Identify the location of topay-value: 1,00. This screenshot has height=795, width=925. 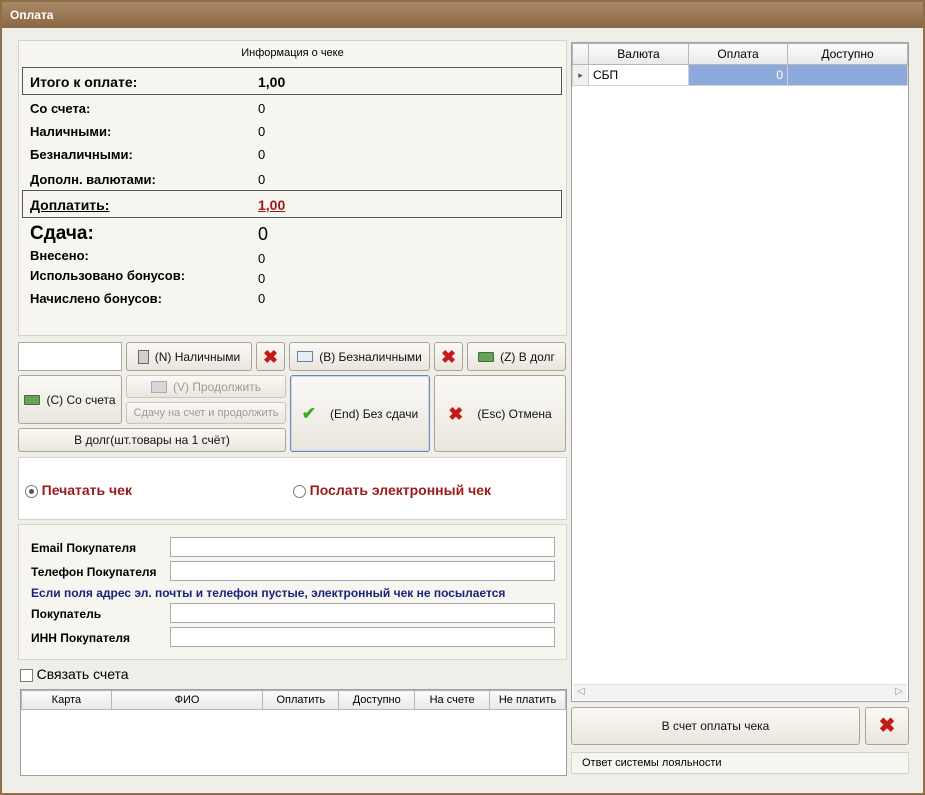
(272, 205).